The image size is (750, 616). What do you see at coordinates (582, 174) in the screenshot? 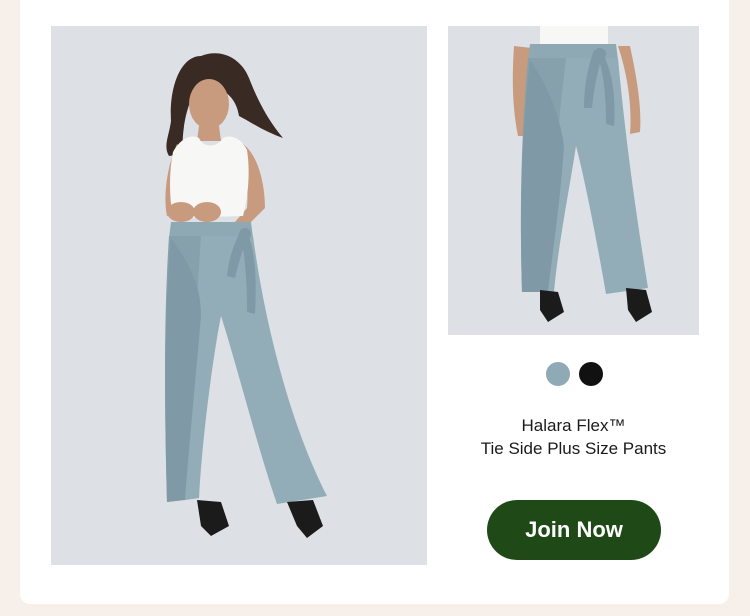
I see `pants-closeup-illustration` at bounding box center [582, 174].